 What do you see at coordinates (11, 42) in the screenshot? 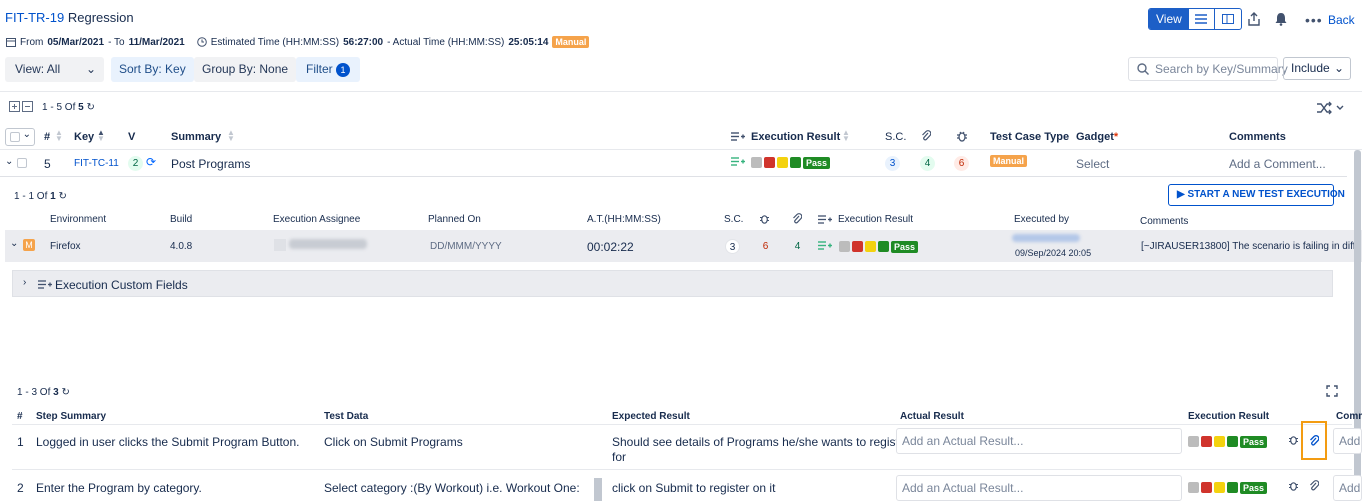
I see `calendar-icon` at bounding box center [11, 42].